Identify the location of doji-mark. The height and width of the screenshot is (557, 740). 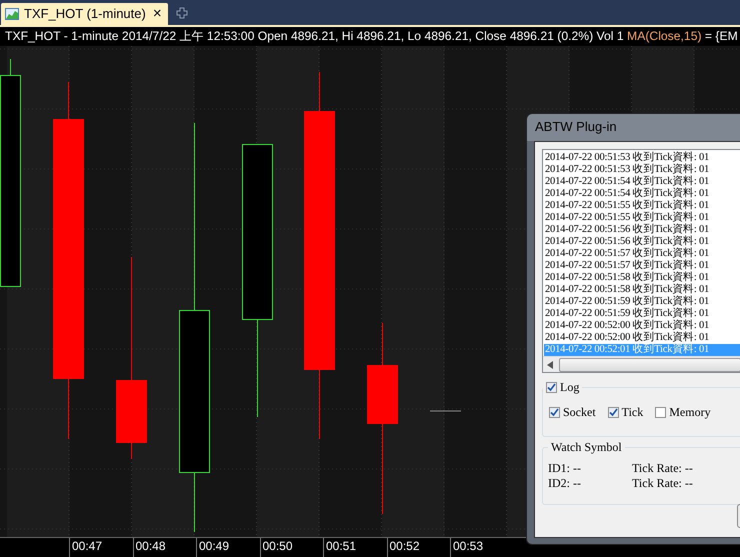
(446, 411).